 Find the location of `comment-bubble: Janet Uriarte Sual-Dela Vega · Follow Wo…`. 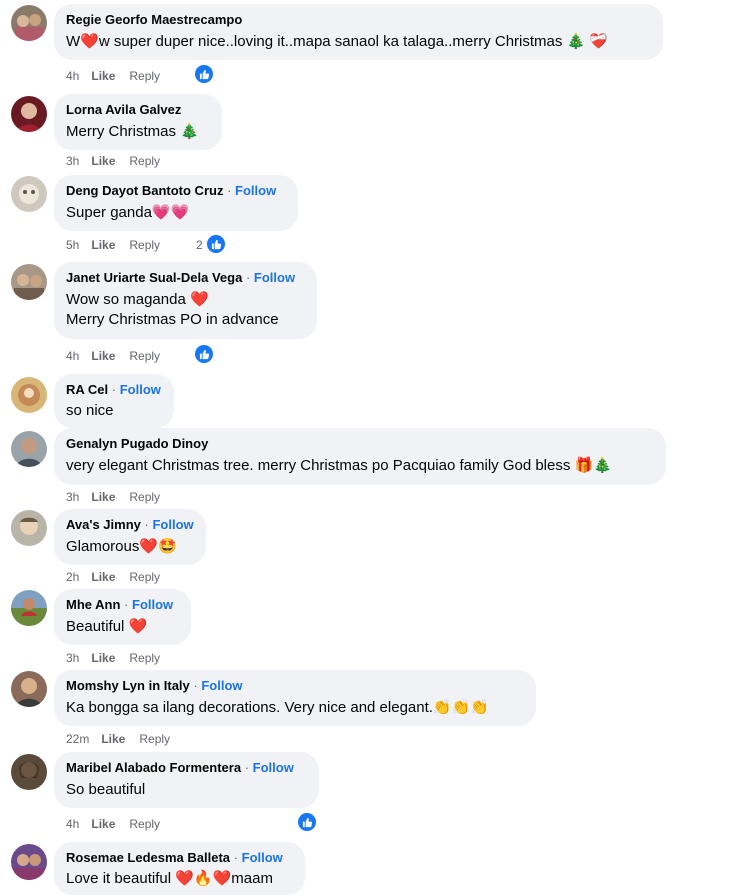

comment-bubble: Janet Uriarte Sual-Dela Vega · Follow Wo… is located at coordinates (185, 300).